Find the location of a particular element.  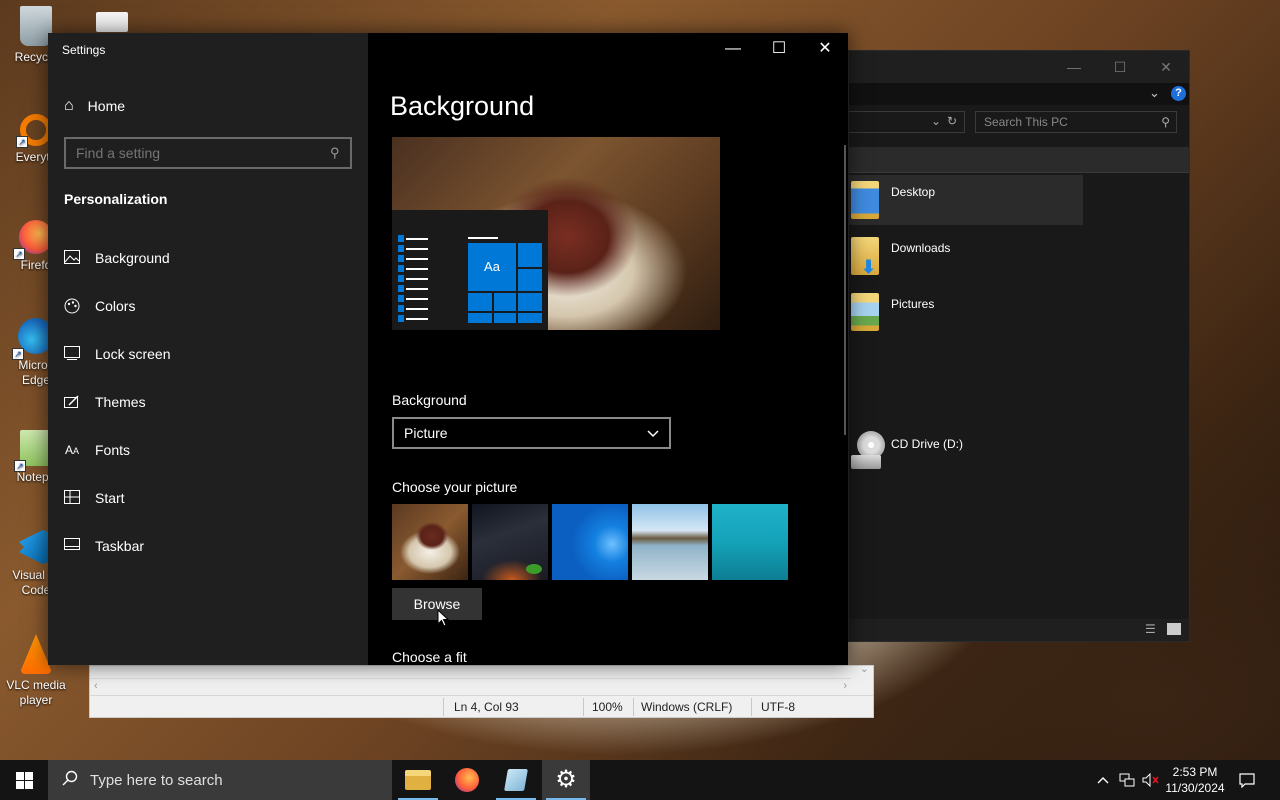

choose-picture-label: Choose your picture is located at coordinates (455, 487).